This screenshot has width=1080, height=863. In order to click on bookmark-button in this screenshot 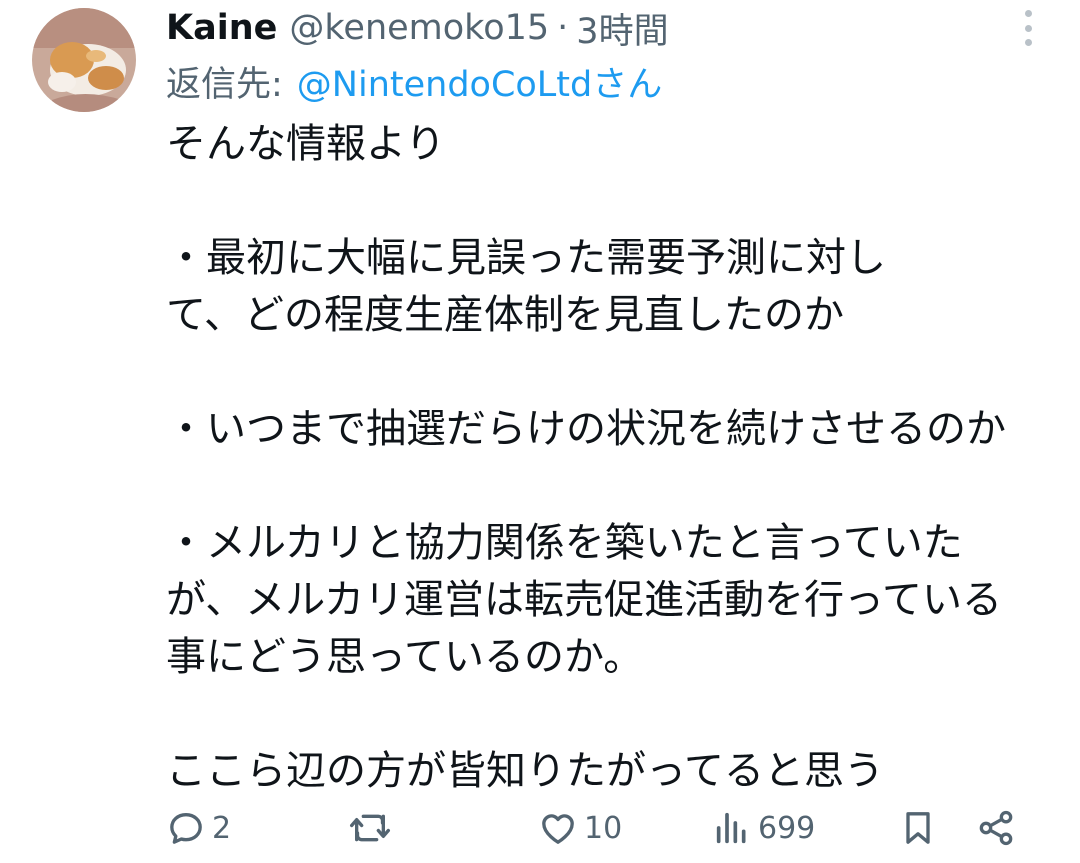, I will do `click(918, 828)`.